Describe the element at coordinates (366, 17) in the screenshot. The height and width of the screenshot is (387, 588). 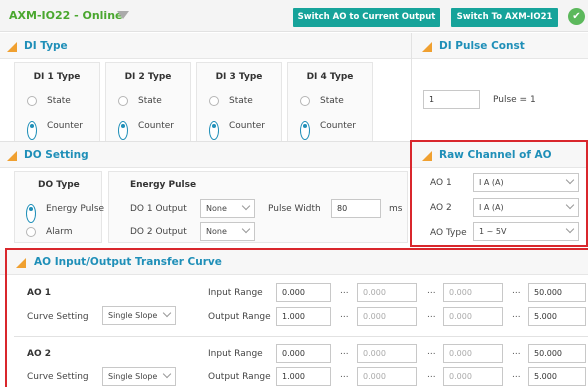
I see `switch-ao-current-button: Switch AO to Current Output` at that location.